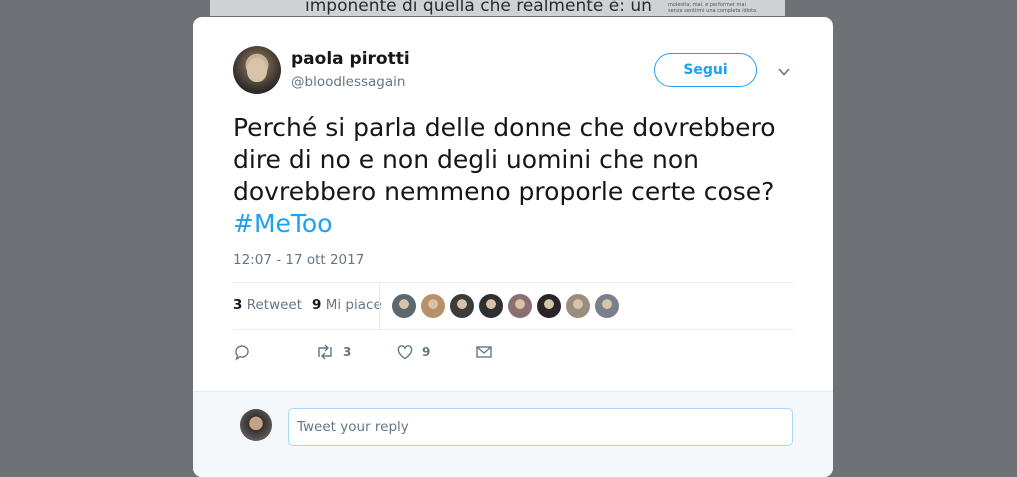 The height and width of the screenshot is (477, 1017). I want to click on stats-separator, so click(379, 305).